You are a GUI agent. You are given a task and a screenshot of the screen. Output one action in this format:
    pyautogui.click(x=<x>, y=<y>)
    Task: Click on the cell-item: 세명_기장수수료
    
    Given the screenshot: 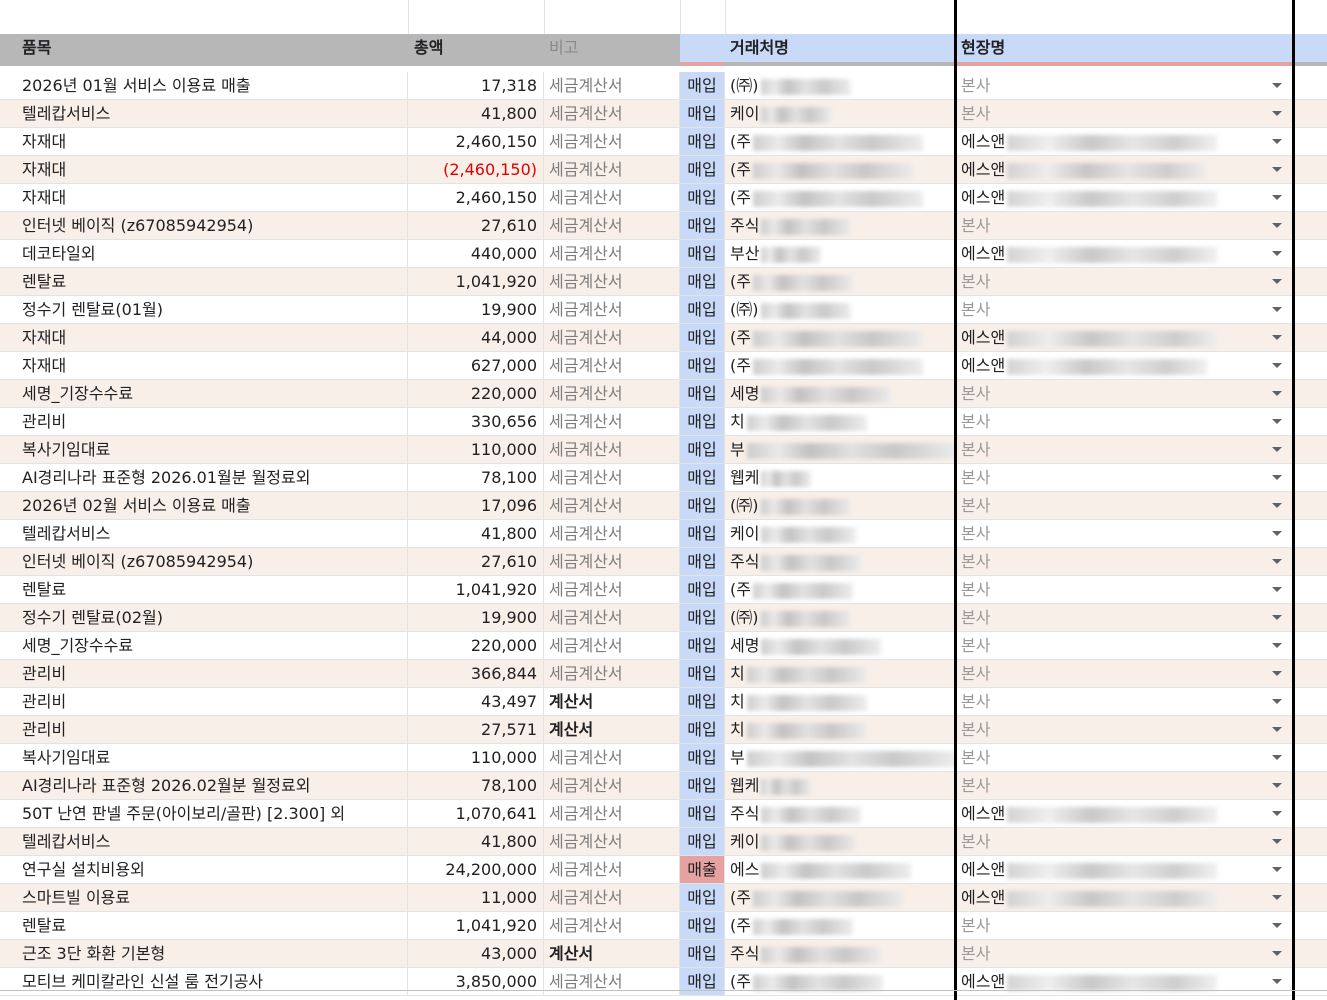 What is the action you would take?
    pyautogui.click(x=204, y=645)
    